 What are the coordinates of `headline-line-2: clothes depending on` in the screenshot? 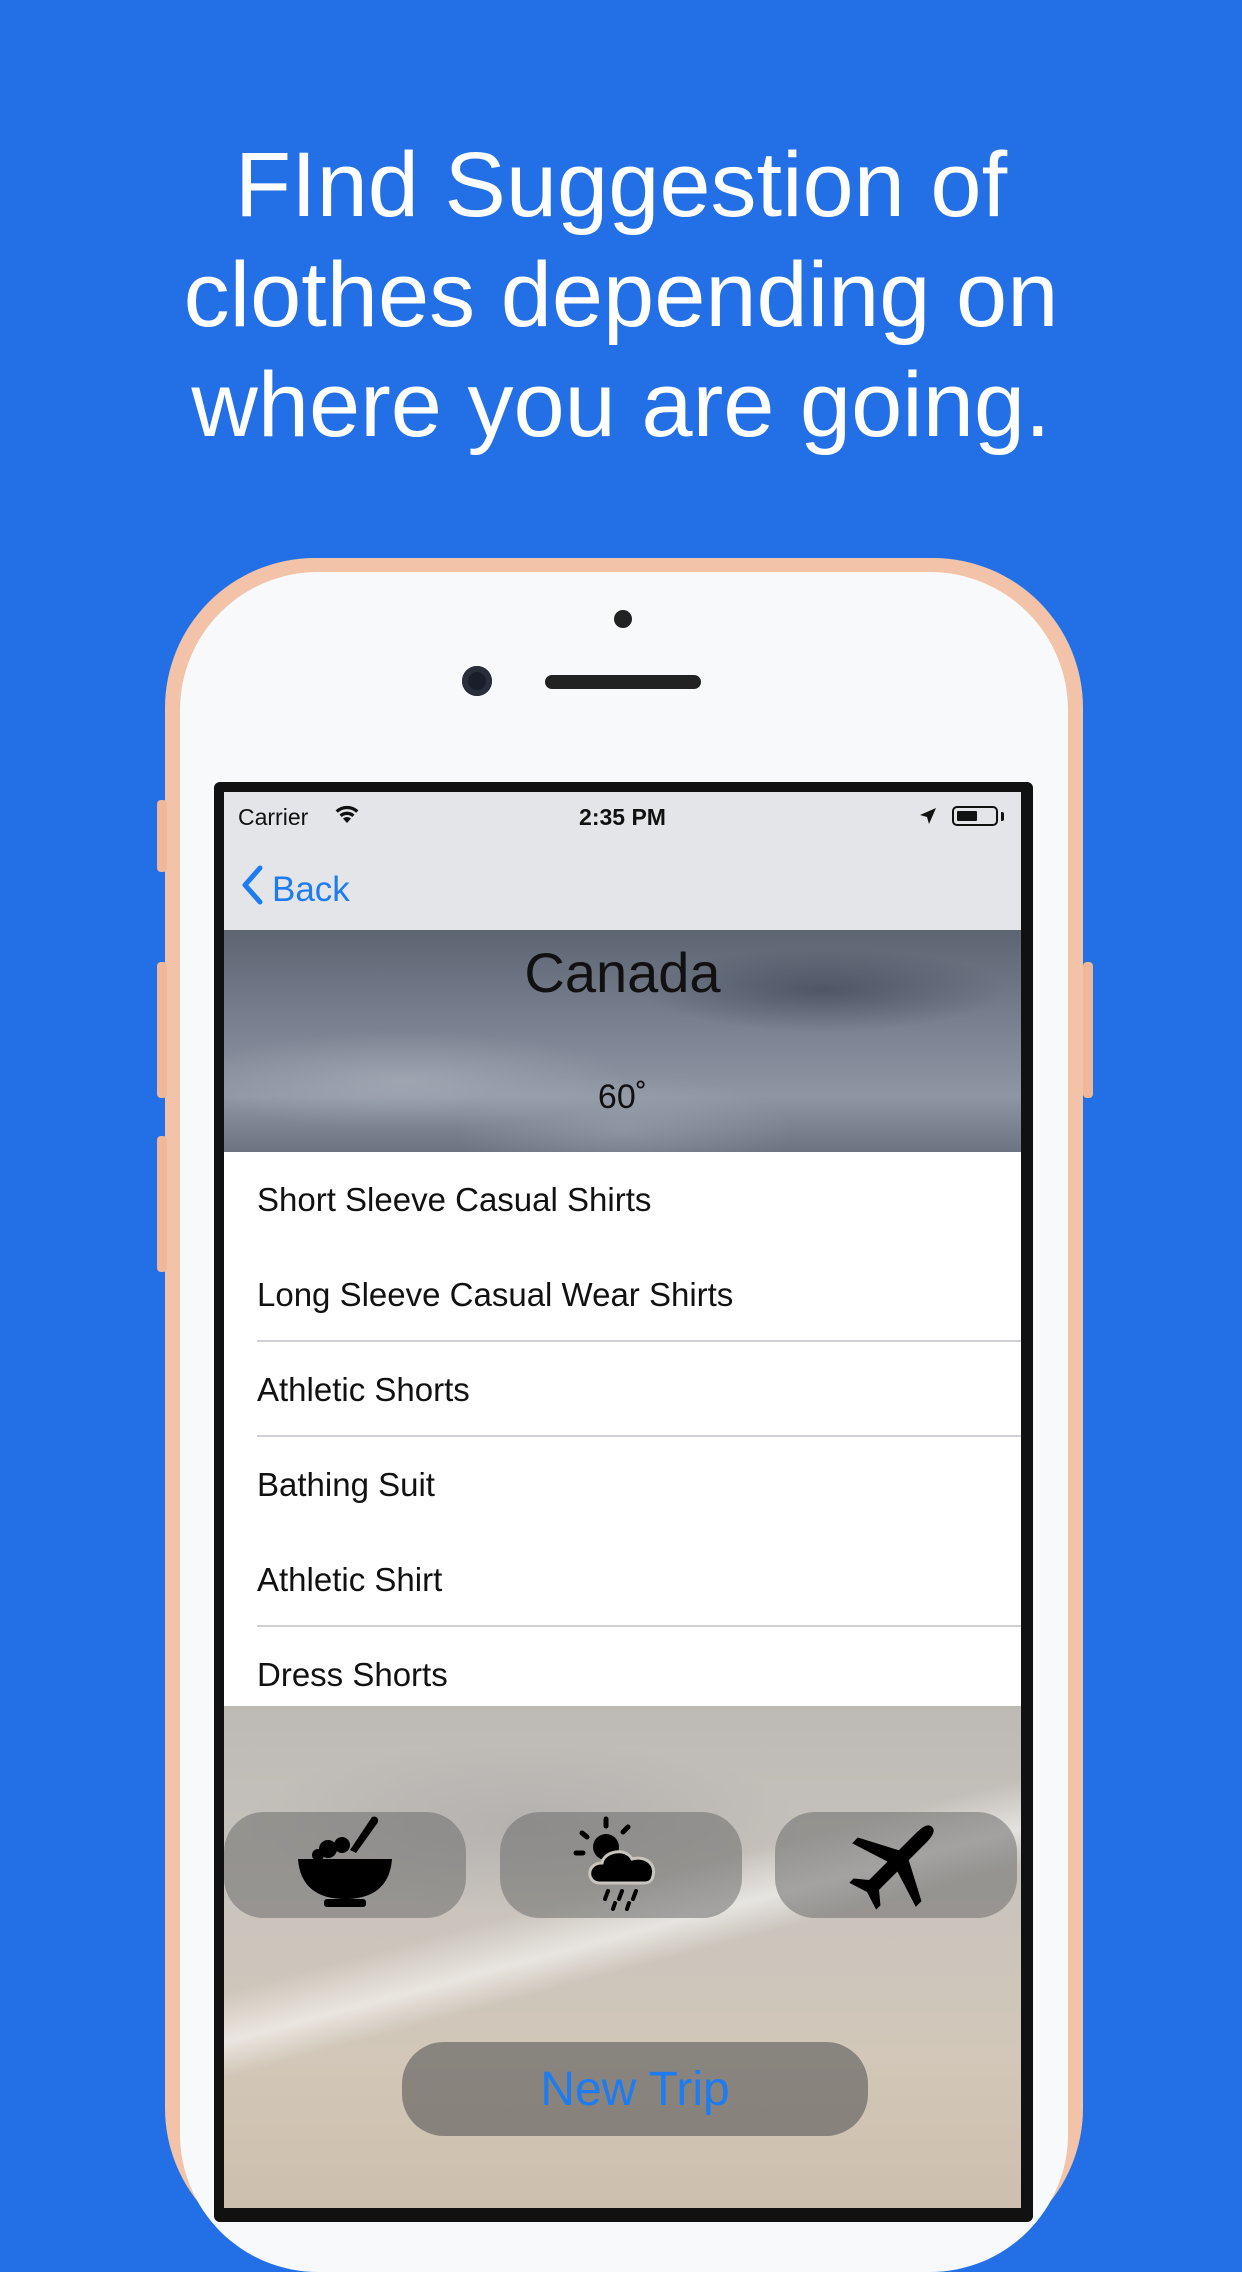 It's located at (621, 295).